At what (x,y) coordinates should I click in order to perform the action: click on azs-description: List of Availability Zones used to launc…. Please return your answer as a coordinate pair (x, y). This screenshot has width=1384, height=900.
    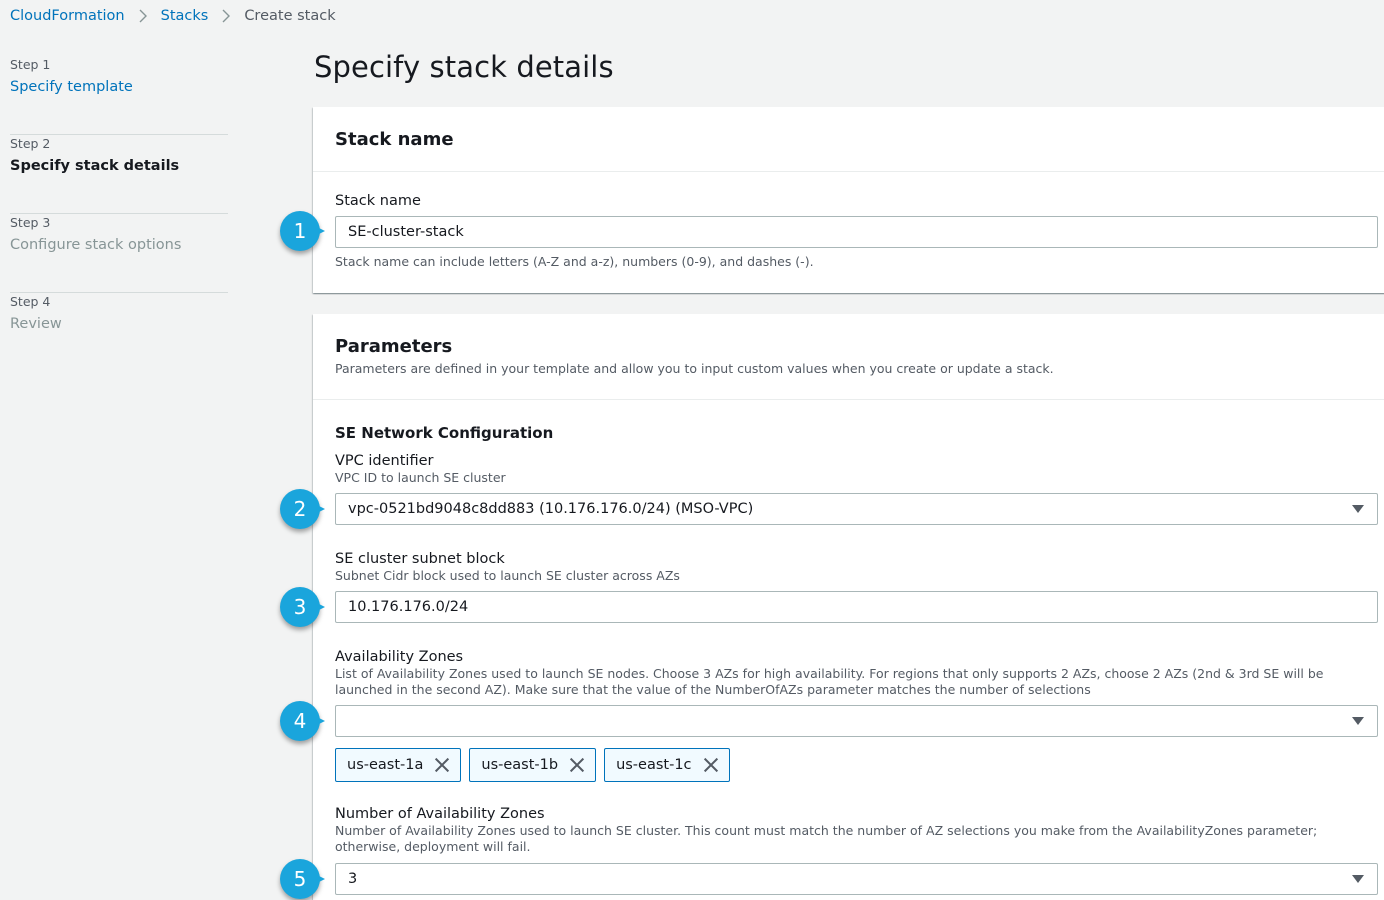
    Looking at the image, I should click on (829, 681).